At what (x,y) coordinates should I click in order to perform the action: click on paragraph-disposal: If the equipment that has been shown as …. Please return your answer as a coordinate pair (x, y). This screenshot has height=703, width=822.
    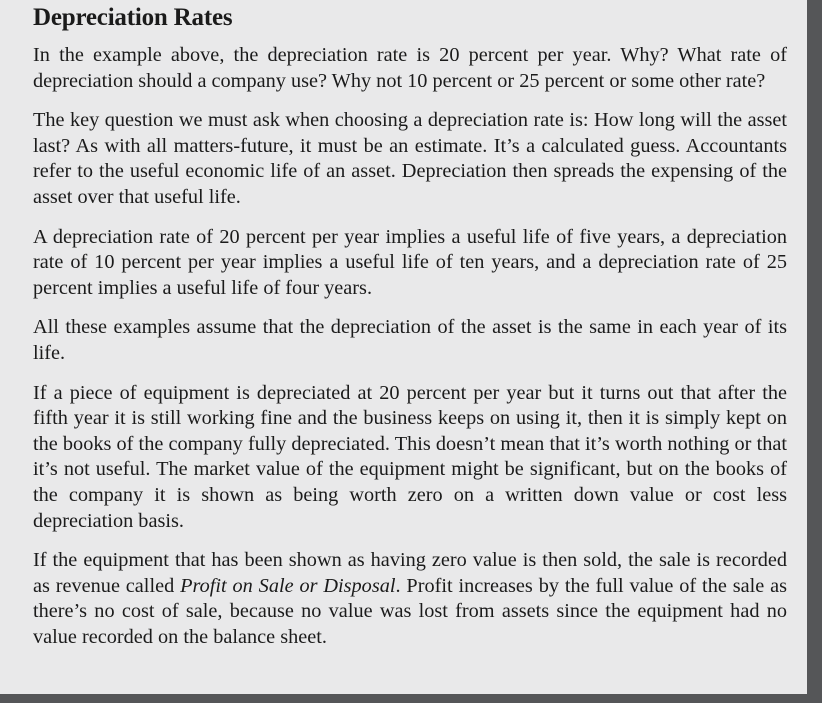
    Looking at the image, I should click on (410, 599).